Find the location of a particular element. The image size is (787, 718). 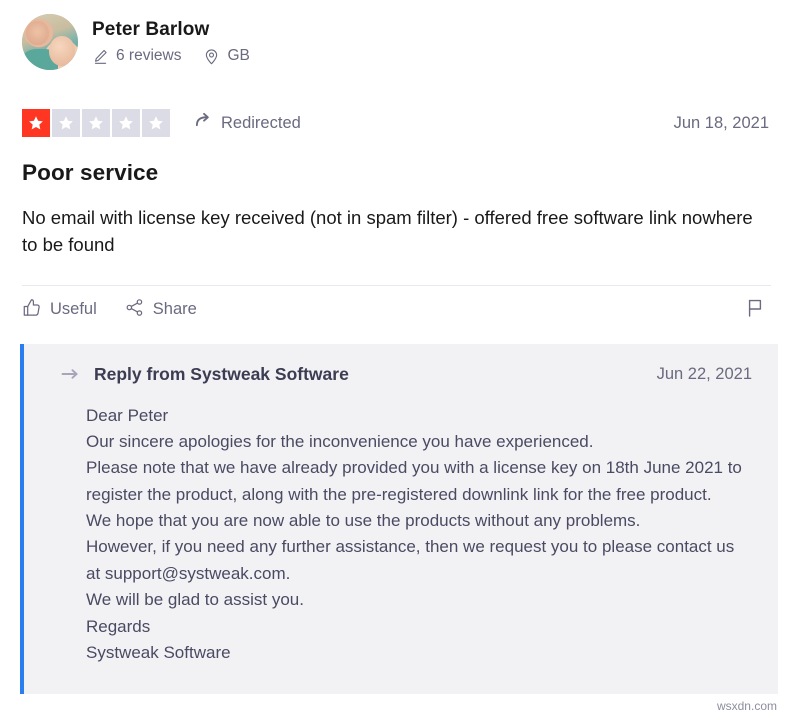

reply-line: Dear Peter is located at coordinates (127, 415).